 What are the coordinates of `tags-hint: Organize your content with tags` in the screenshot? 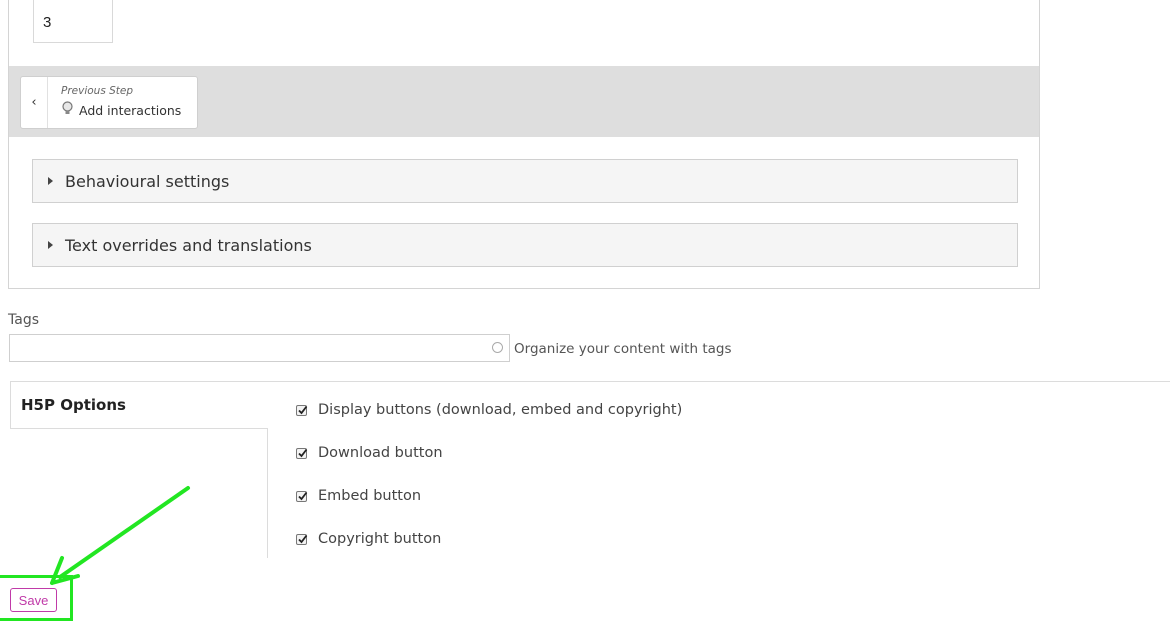 It's located at (623, 349).